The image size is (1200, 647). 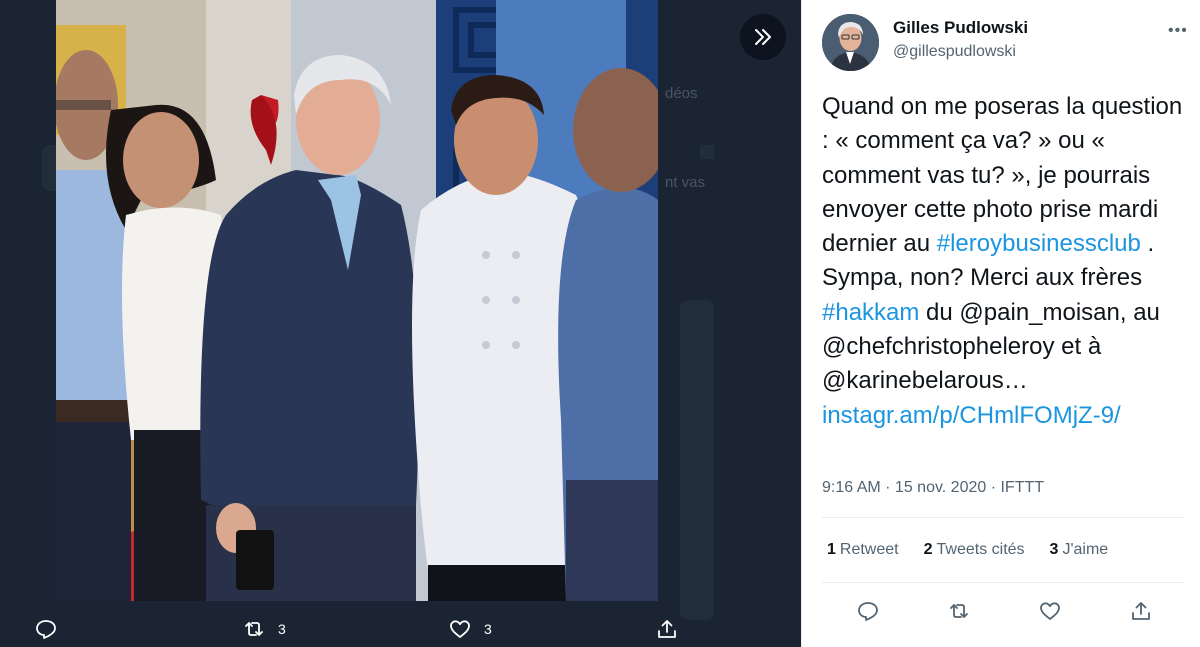 I want to click on author-handle: @gillespudlowski, so click(x=954, y=52).